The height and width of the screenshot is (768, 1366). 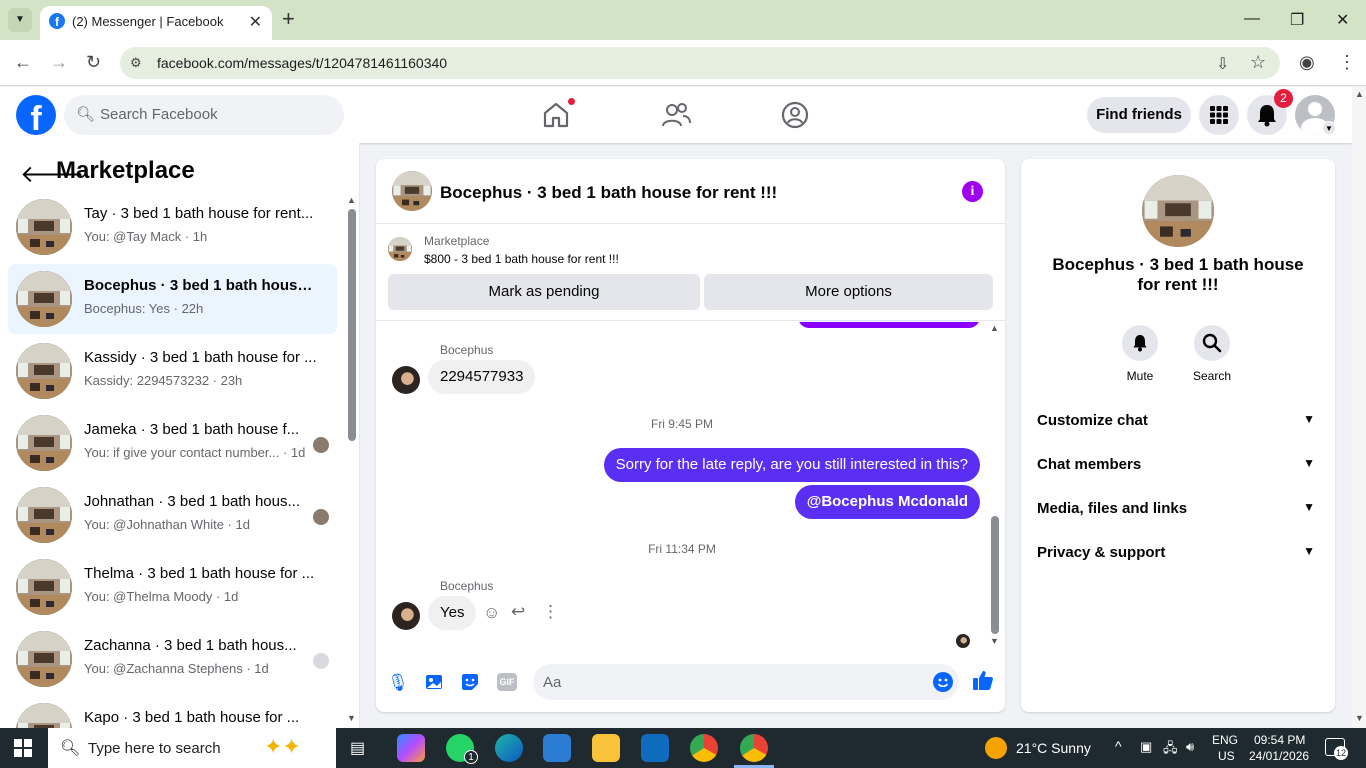 I want to click on more-actions-icon: ⋮, so click(x=550, y=612).